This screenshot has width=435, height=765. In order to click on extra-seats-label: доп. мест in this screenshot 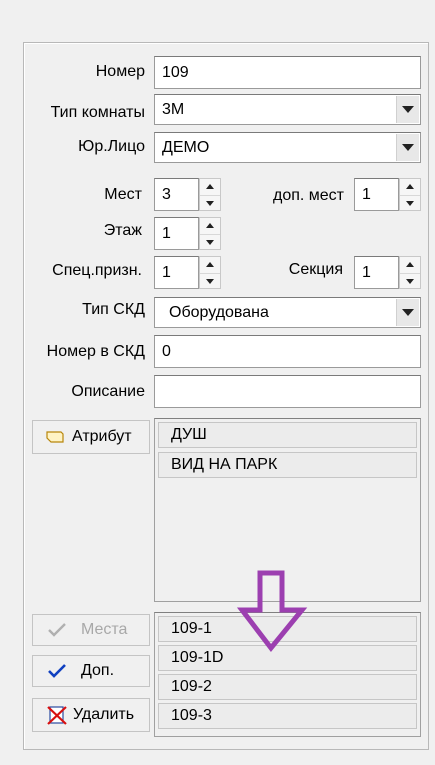, I will do `click(308, 195)`.